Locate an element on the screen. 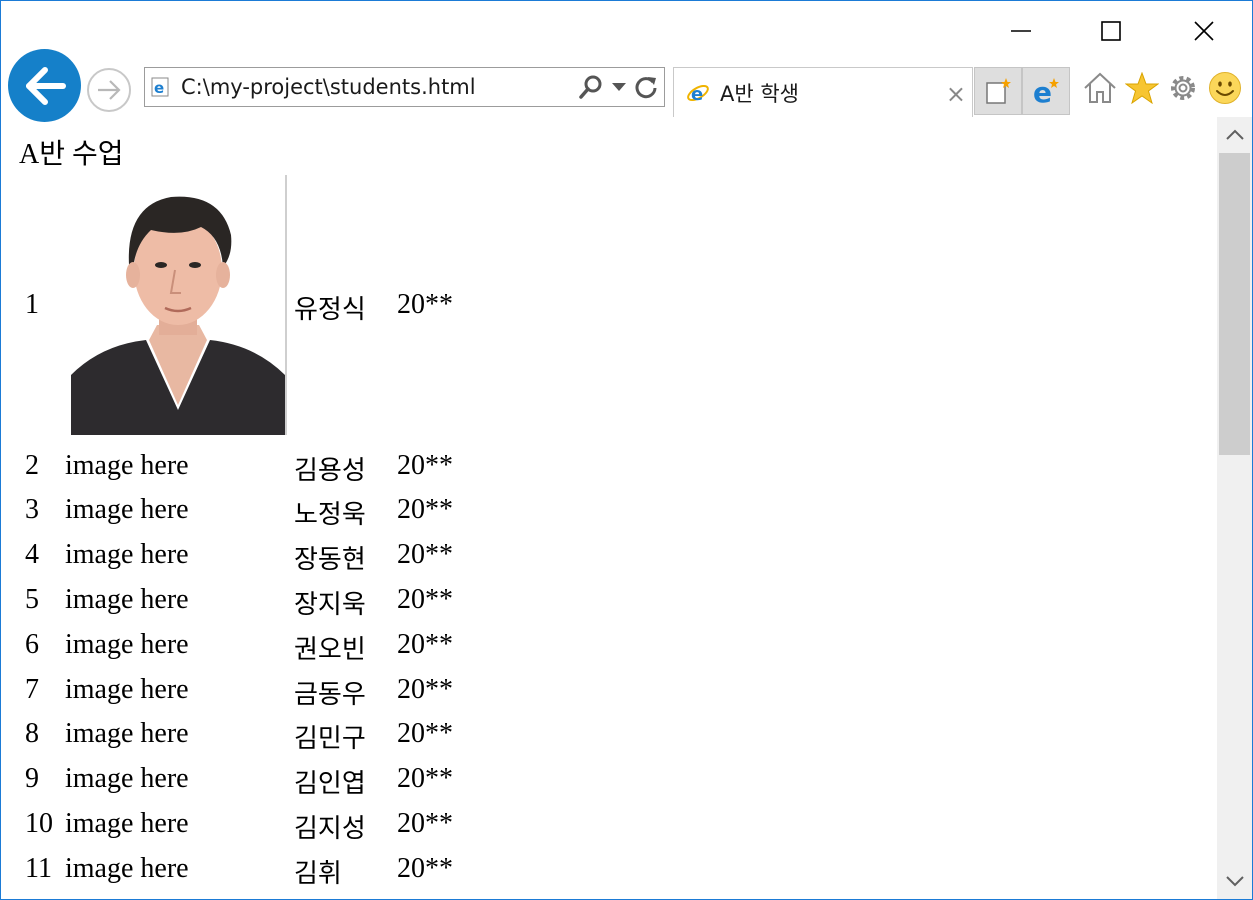 Image resolution: width=1253 pixels, height=900 pixels. title-bar is located at coordinates (626, 31).